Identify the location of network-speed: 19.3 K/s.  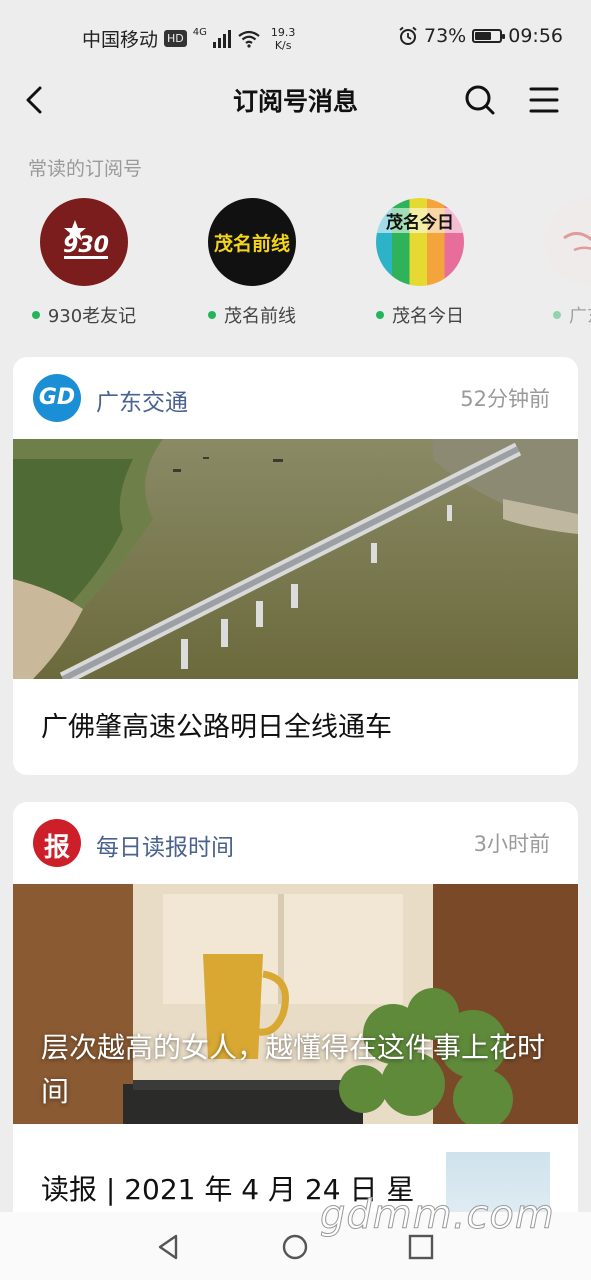
(283, 39).